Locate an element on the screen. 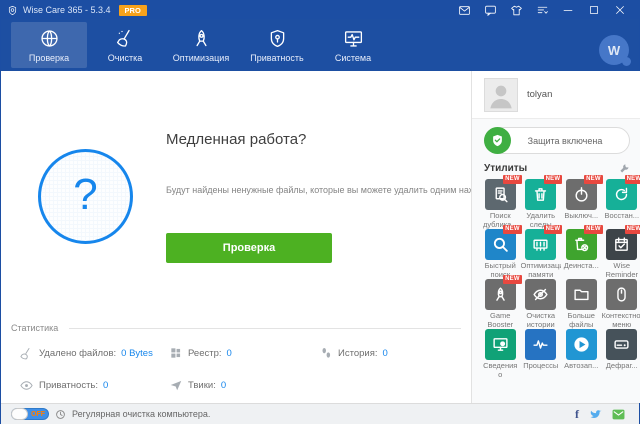  mouse-icon is located at coordinates (622, 294).